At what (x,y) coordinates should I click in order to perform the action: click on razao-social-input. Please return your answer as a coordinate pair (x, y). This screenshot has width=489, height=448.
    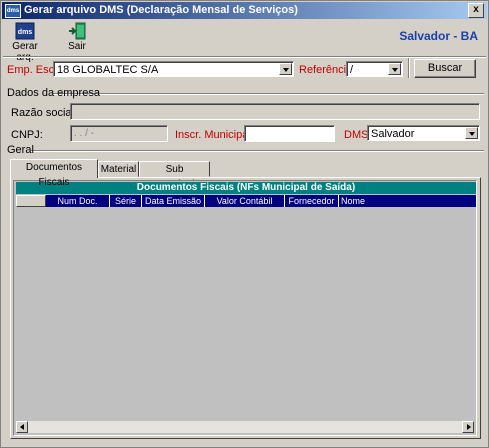
    Looking at the image, I should click on (275, 111).